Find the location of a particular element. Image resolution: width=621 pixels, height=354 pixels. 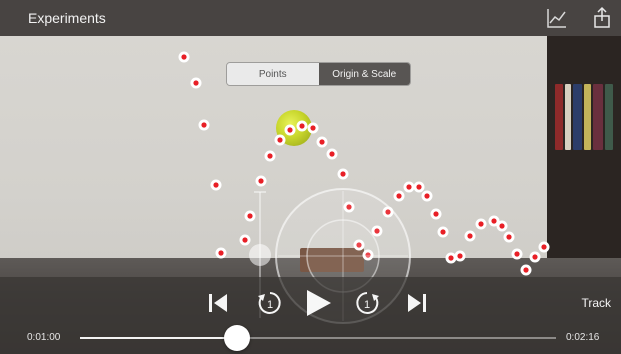

time-current: 0:01:00 is located at coordinates (44, 337).